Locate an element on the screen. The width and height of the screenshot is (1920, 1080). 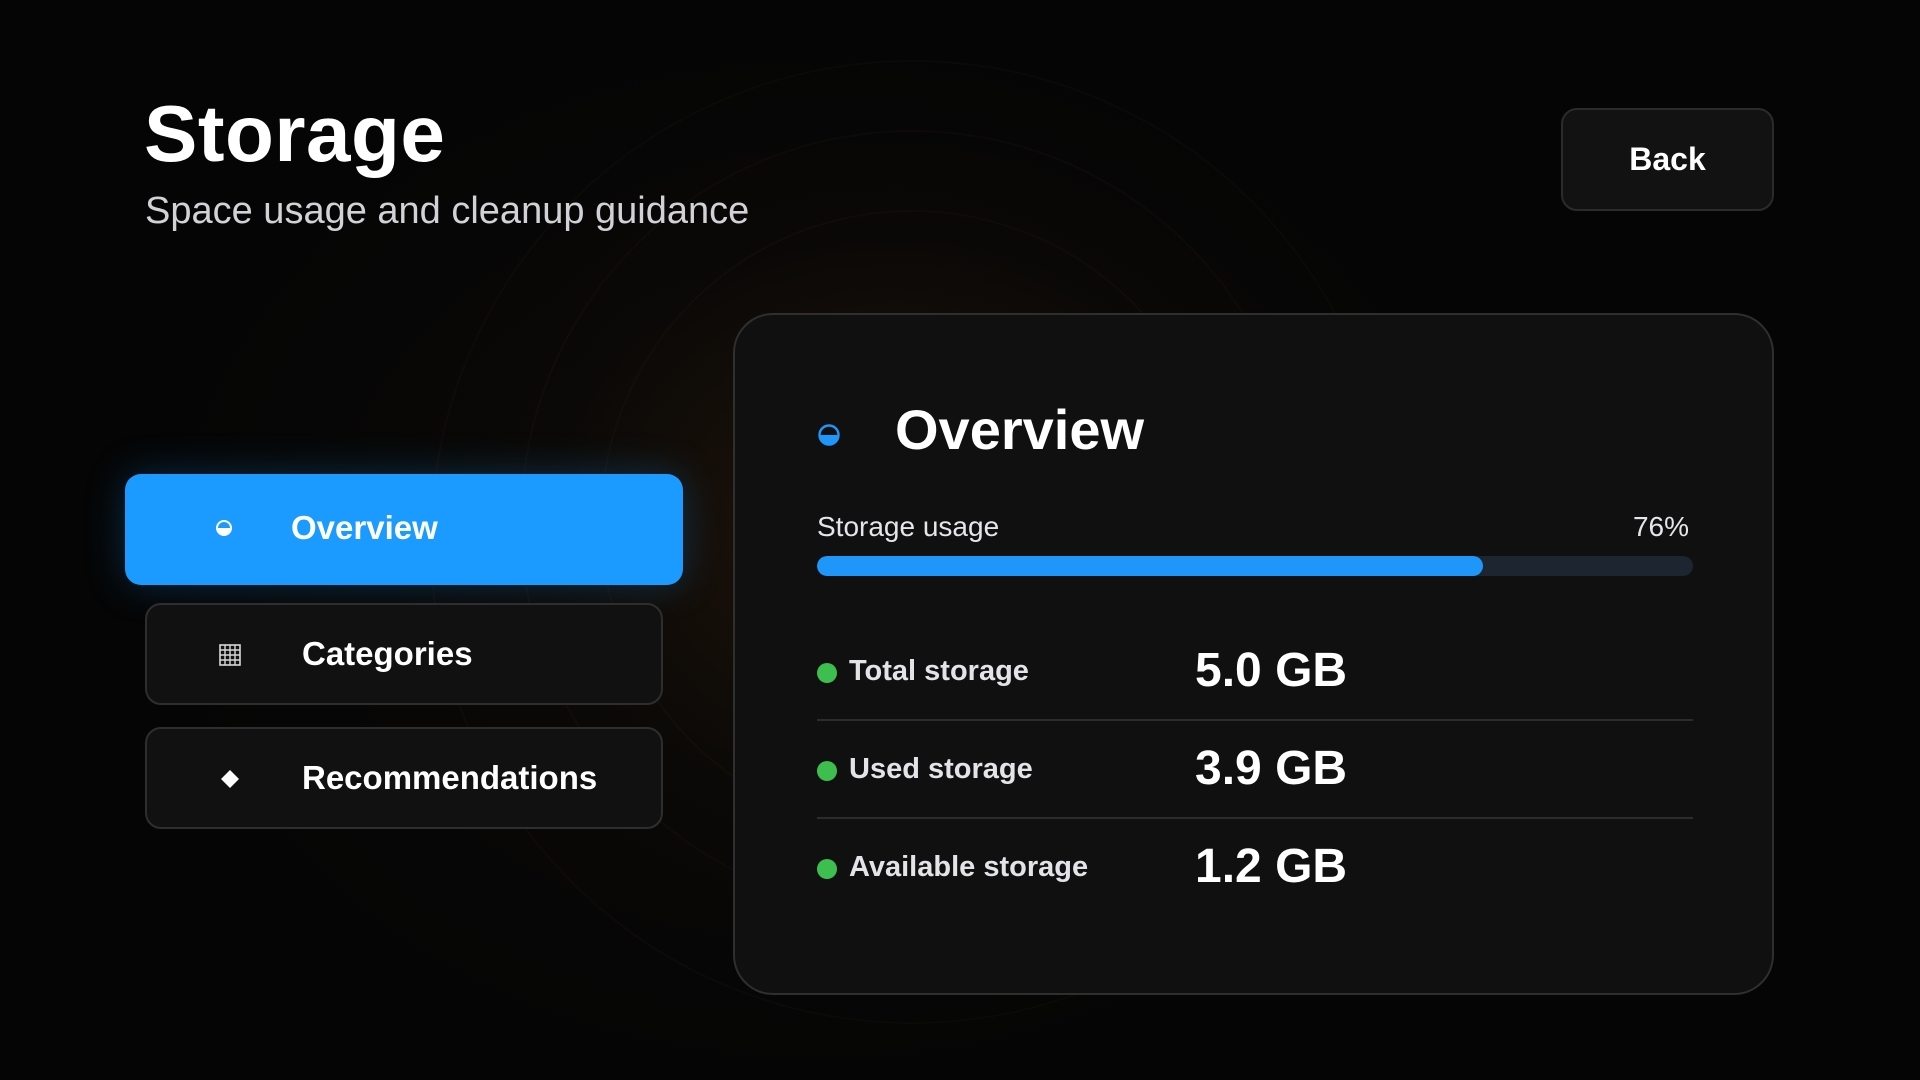
page-subtitle: Space usage and cleanup guidance is located at coordinates (447, 211).